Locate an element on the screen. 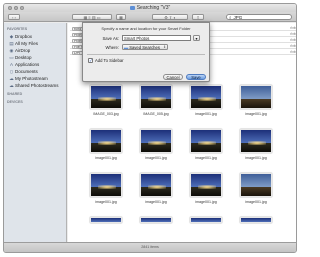  view-mode-icon: ▦ ≡ ▥ ▭ is located at coordinates (92, 17).